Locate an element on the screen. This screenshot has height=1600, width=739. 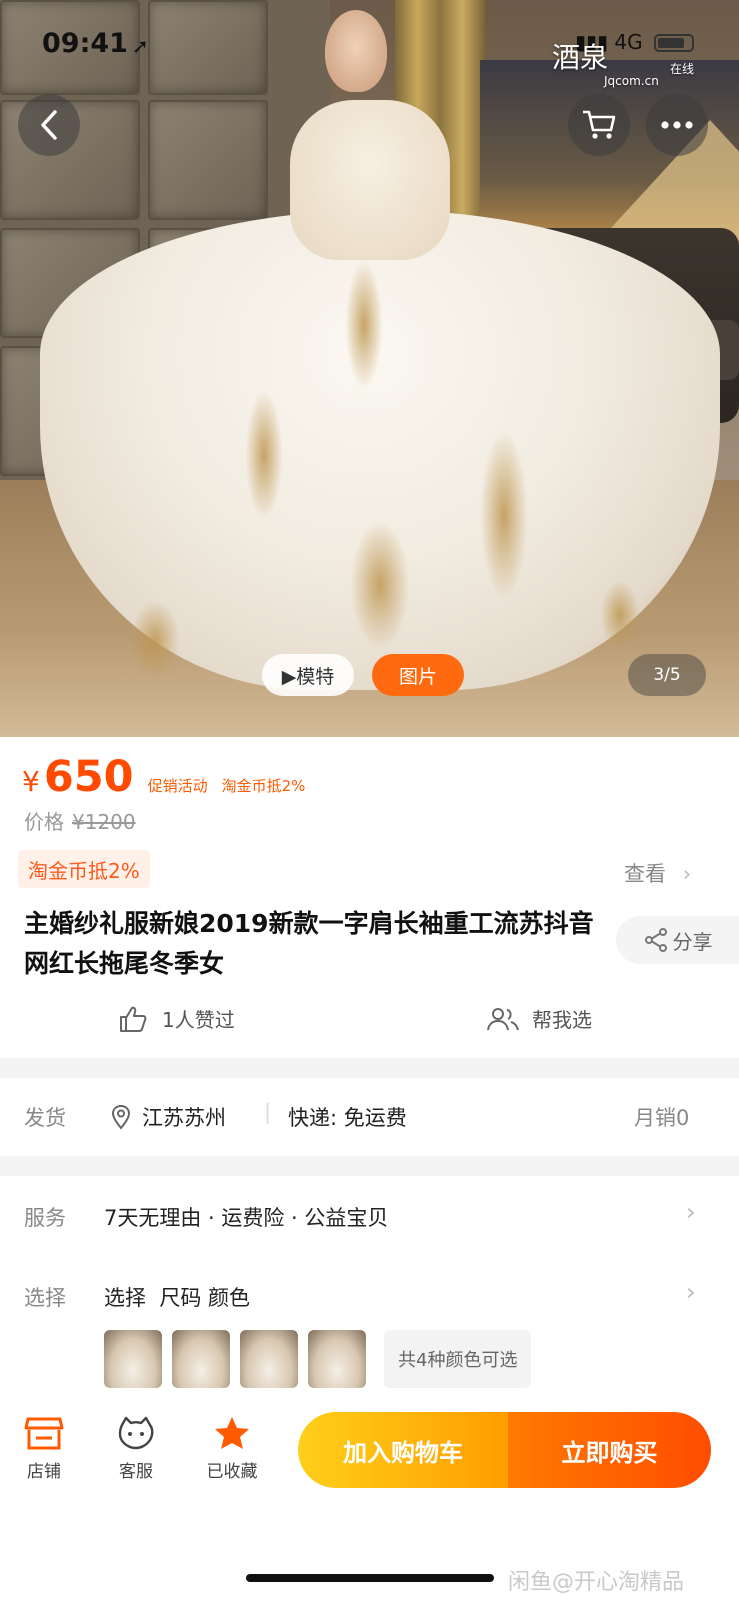
coin-promo: 淘金币抵2% is located at coordinates (263, 786).